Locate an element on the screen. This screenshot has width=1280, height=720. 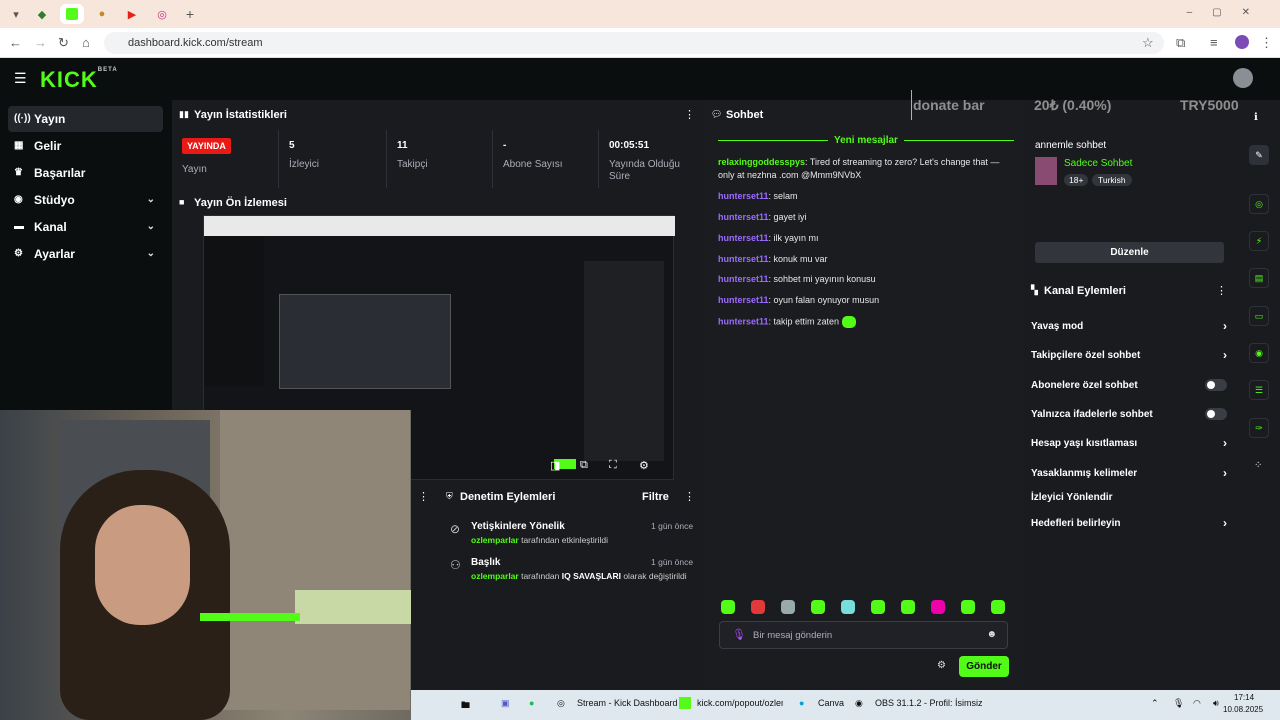
theatre-mode-icon: ◨ is located at coordinates (555, 465).